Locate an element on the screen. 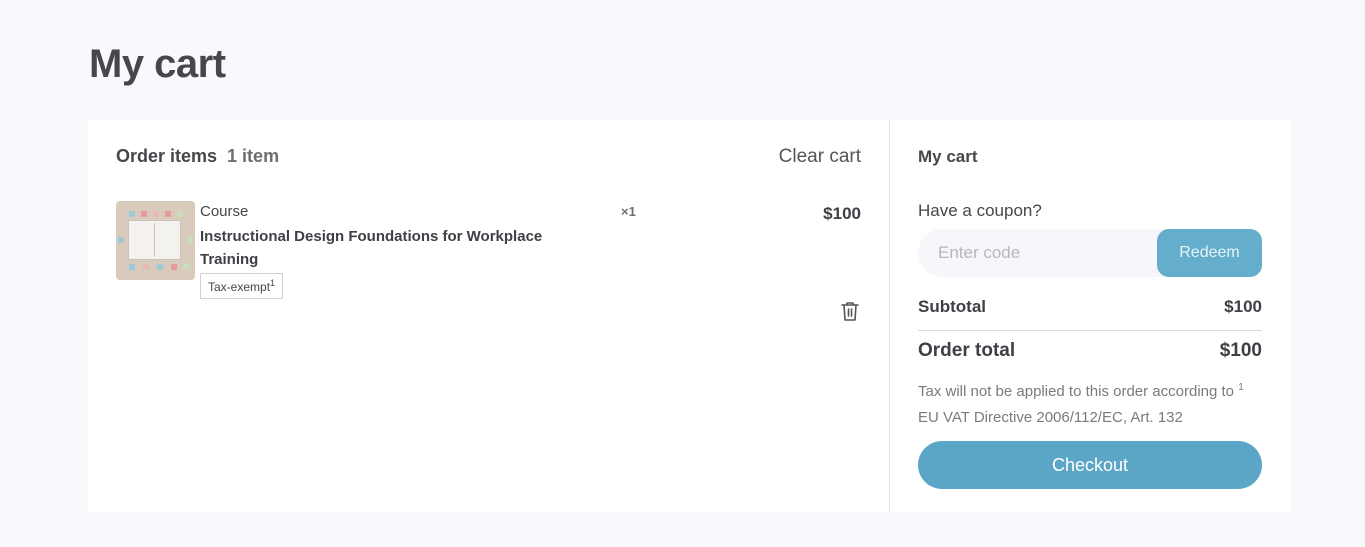  summary-divider is located at coordinates (1090, 330).